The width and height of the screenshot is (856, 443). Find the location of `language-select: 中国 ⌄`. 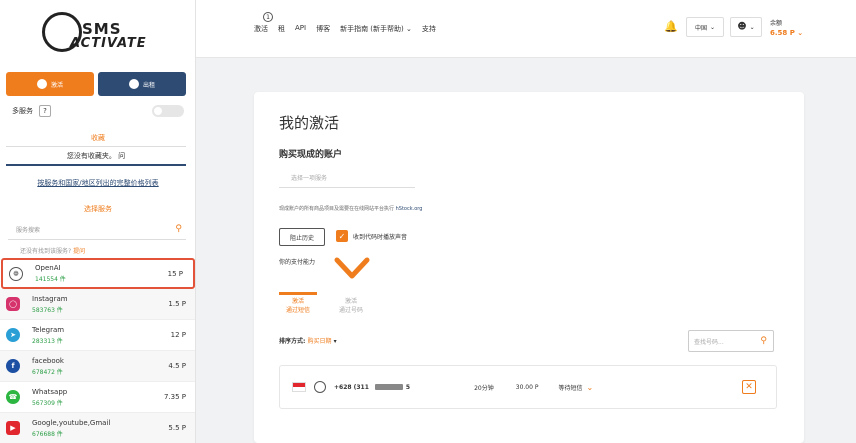

language-select: 中国 ⌄ is located at coordinates (705, 27).